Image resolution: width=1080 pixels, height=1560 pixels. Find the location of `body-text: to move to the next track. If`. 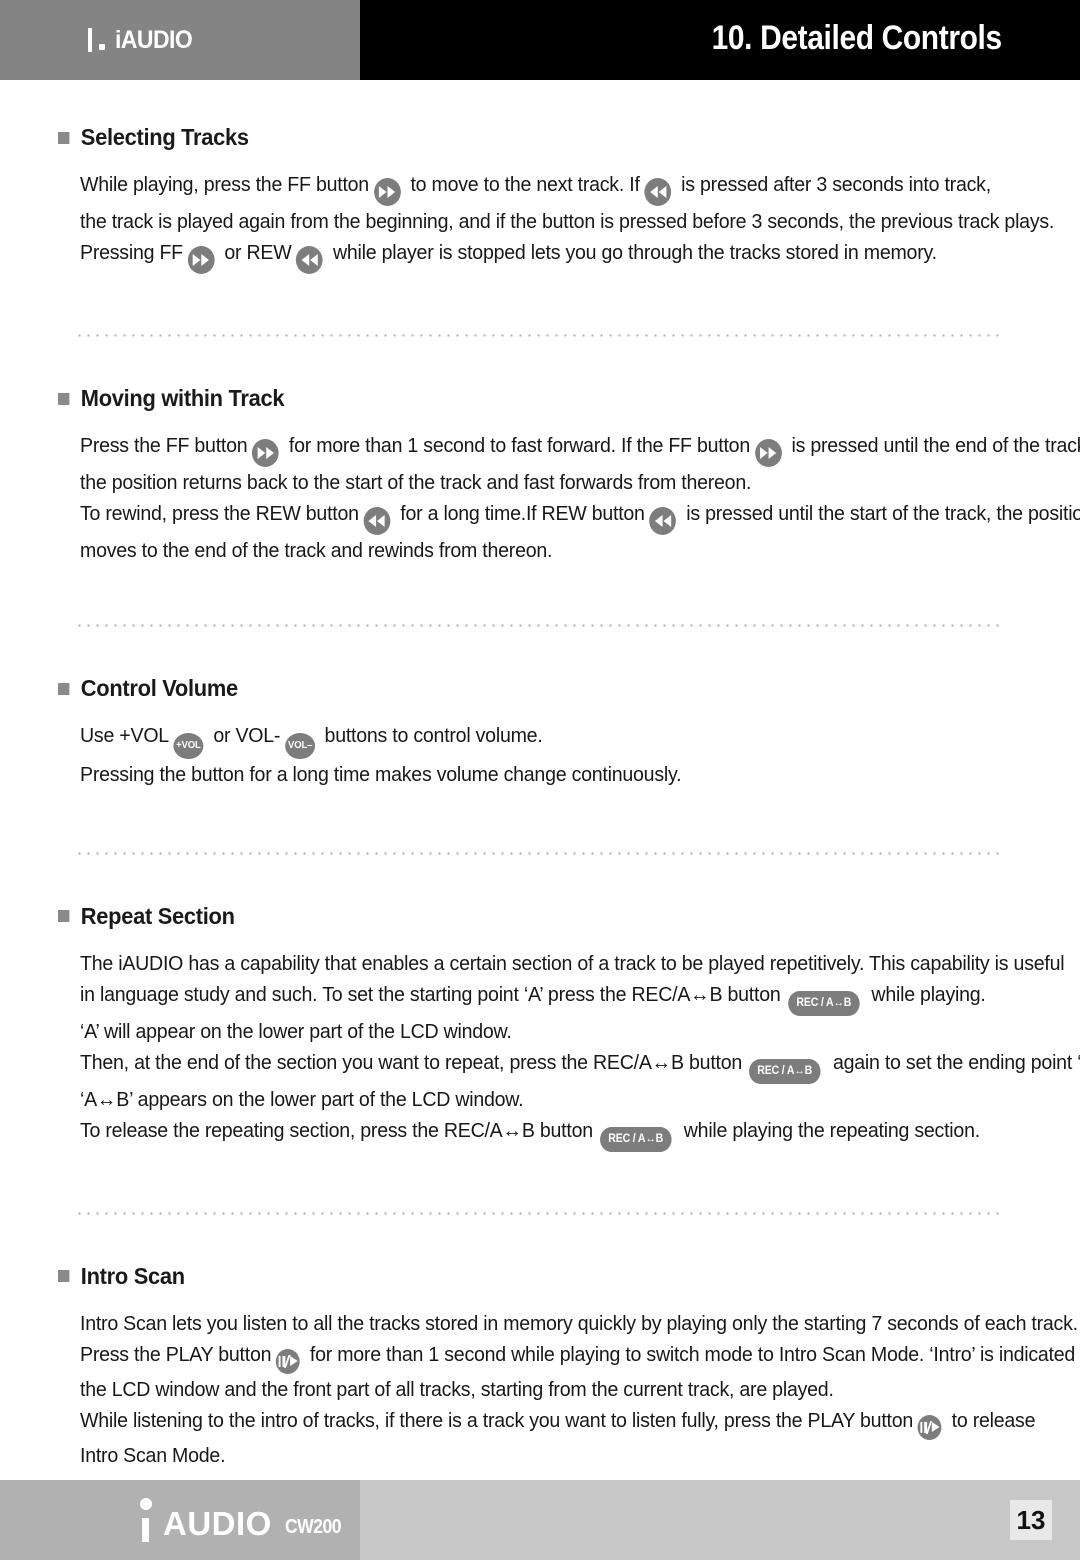

body-text: to move to the next track. If is located at coordinates (522, 184).